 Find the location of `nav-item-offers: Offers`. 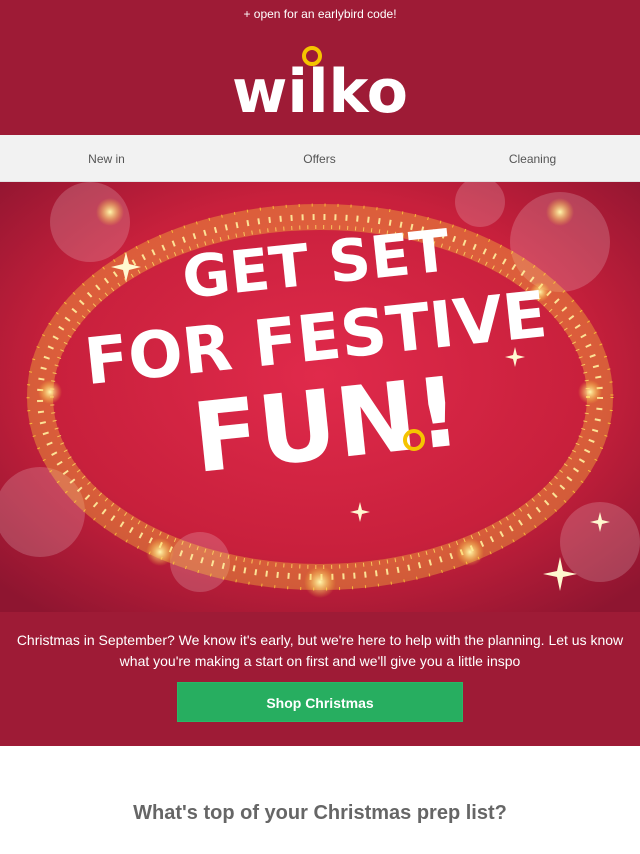

nav-item-offers: Offers is located at coordinates (319, 159).